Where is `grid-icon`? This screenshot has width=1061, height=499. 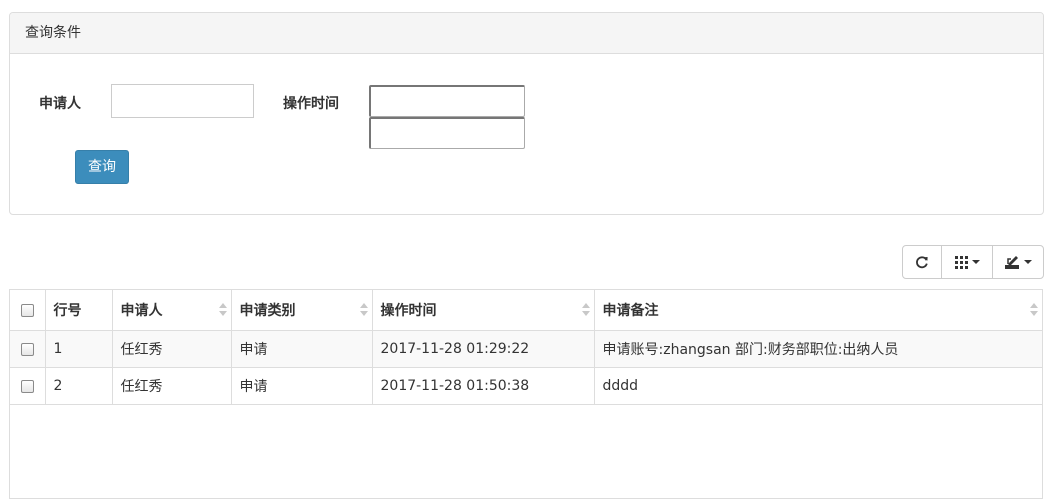 grid-icon is located at coordinates (961, 262).